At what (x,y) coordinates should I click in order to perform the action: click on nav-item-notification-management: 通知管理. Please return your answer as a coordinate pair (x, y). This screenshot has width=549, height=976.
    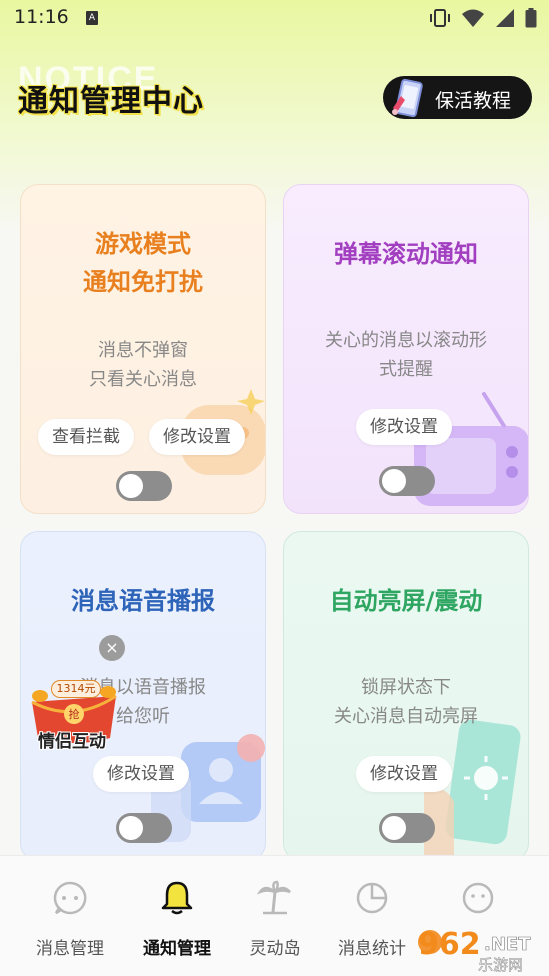
    Looking at the image, I should click on (177, 916).